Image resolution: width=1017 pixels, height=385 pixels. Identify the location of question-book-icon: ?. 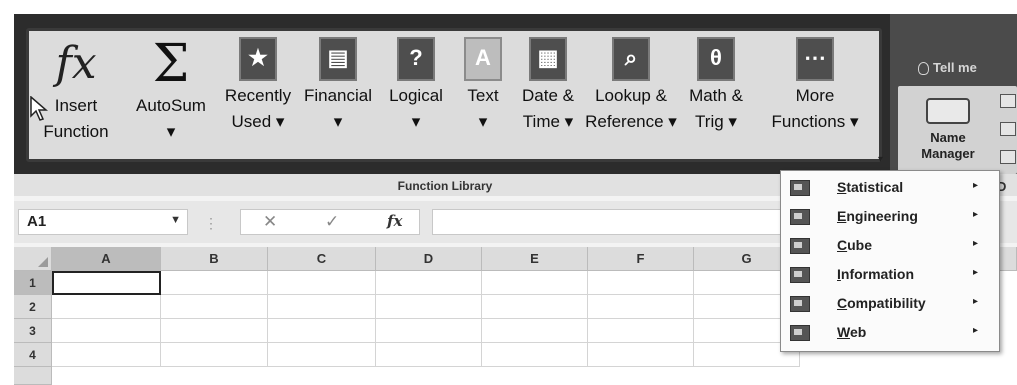
(416, 59).